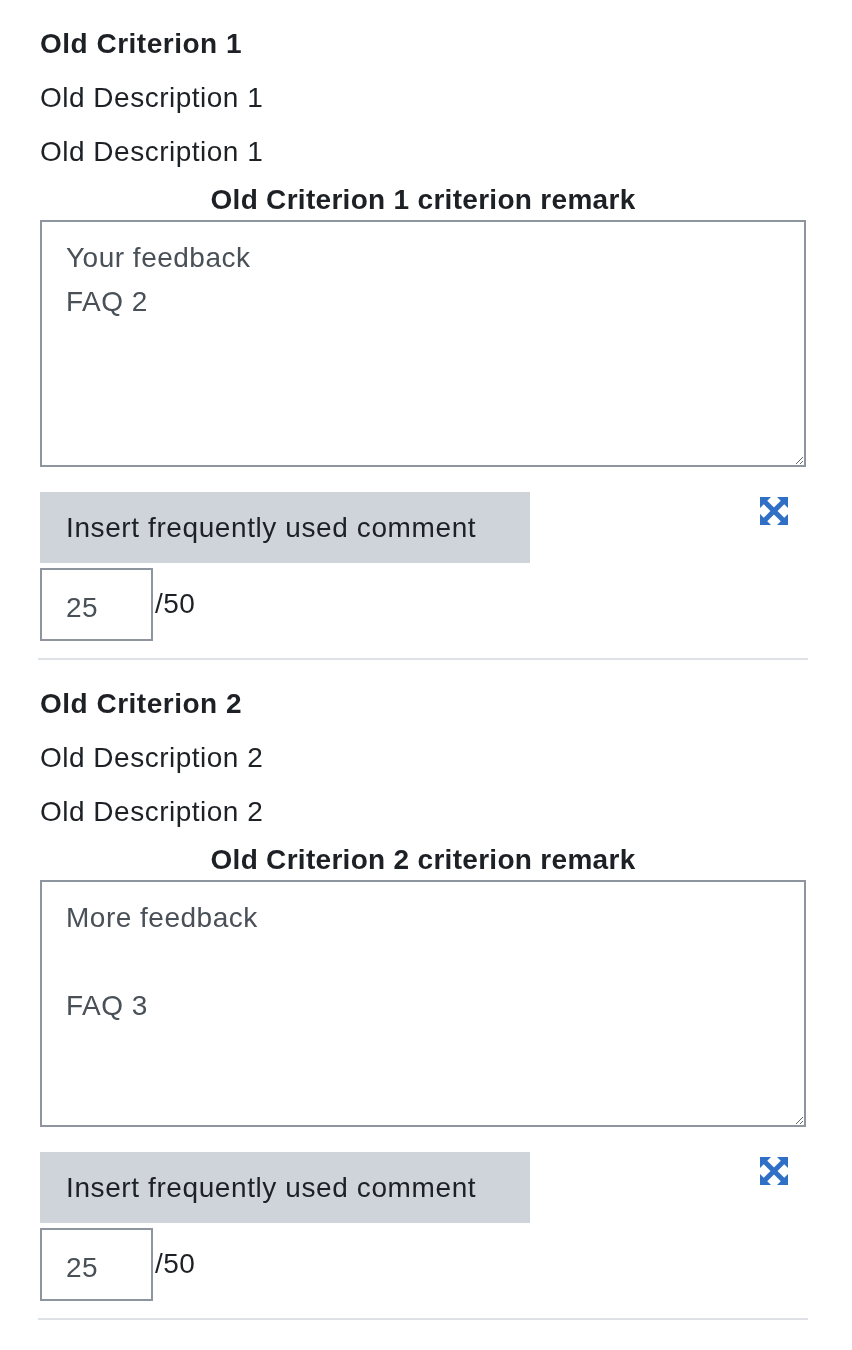  Describe the element at coordinates (141, 704) in the screenshot. I see `criterion-title: Old Criterion 2` at that location.